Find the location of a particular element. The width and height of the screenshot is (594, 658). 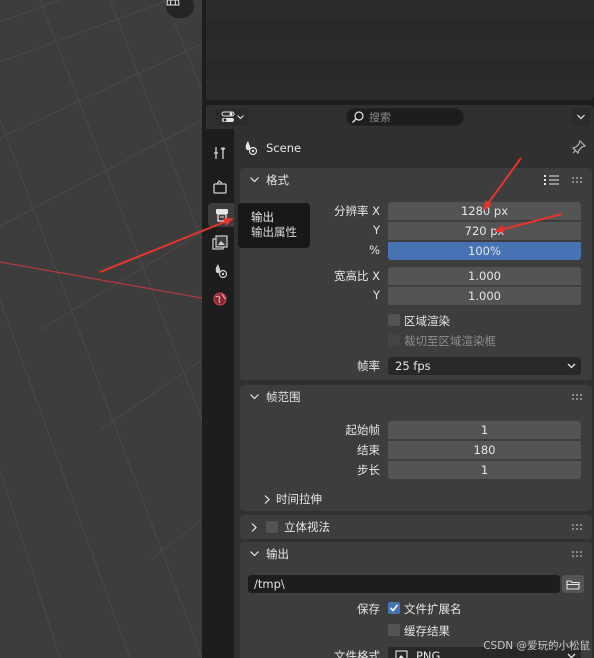

aspect-x-label: 宽高比 X is located at coordinates (356, 276).